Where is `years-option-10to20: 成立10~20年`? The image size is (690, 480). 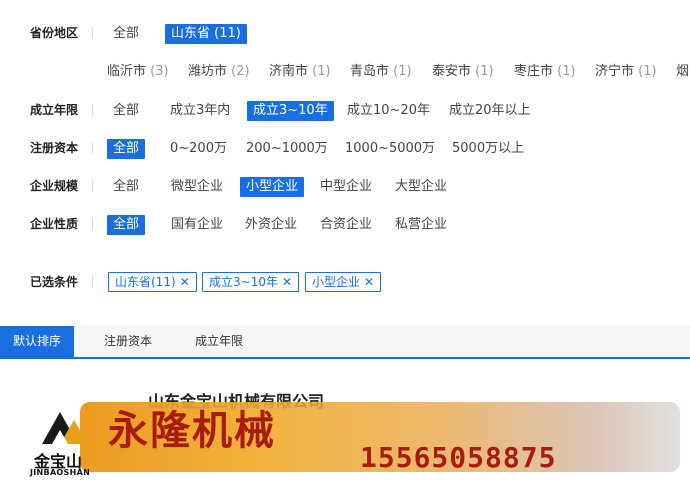 years-option-10to20: 成立10~20年 is located at coordinates (388, 111).